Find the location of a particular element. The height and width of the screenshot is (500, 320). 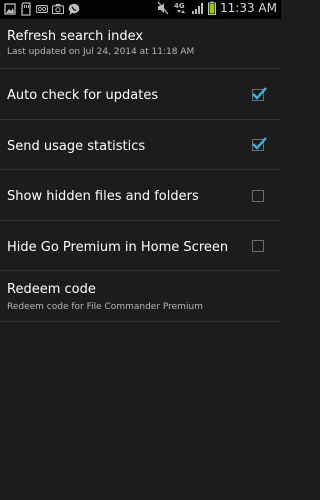

4g-icon: 4G is located at coordinates (180, 7).